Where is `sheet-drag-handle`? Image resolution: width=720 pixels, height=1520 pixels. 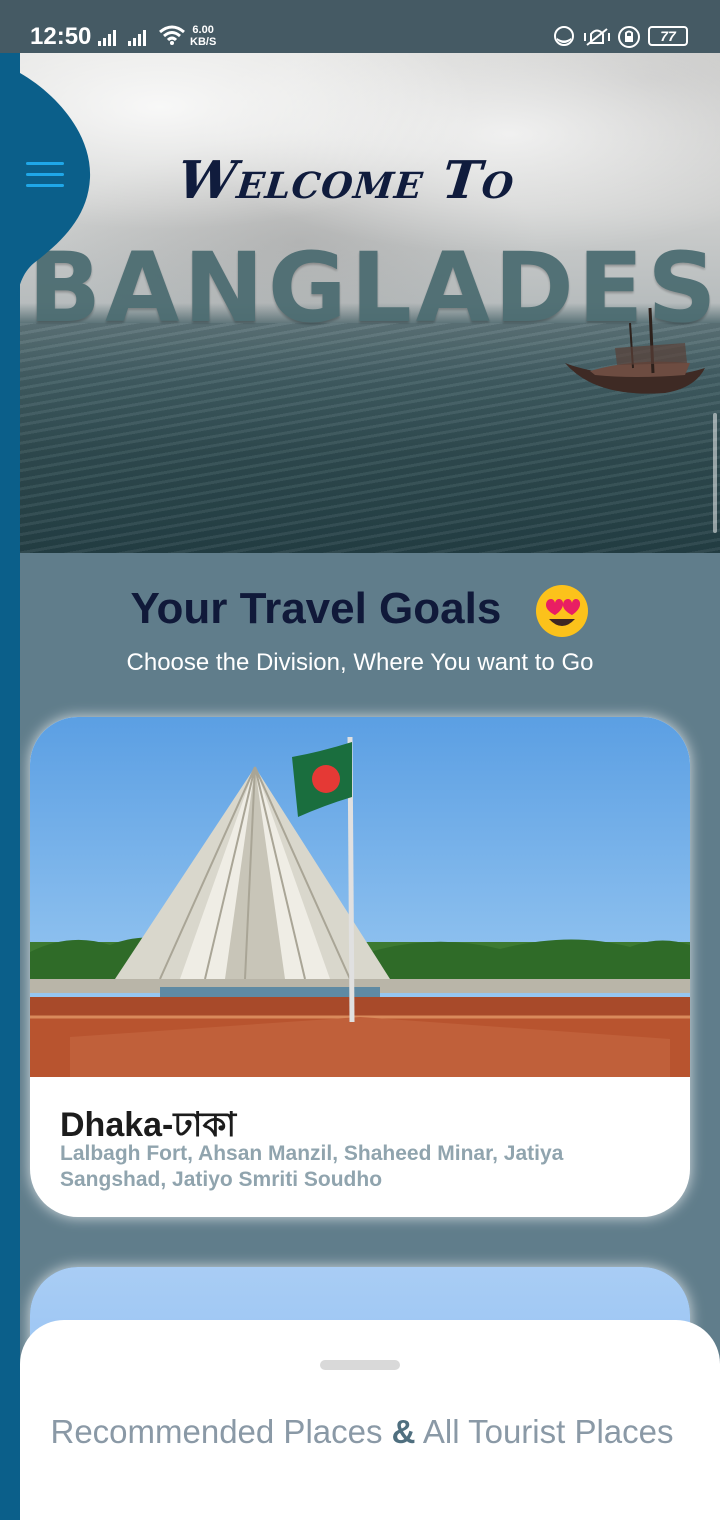 sheet-drag-handle is located at coordinates (360, 1365).